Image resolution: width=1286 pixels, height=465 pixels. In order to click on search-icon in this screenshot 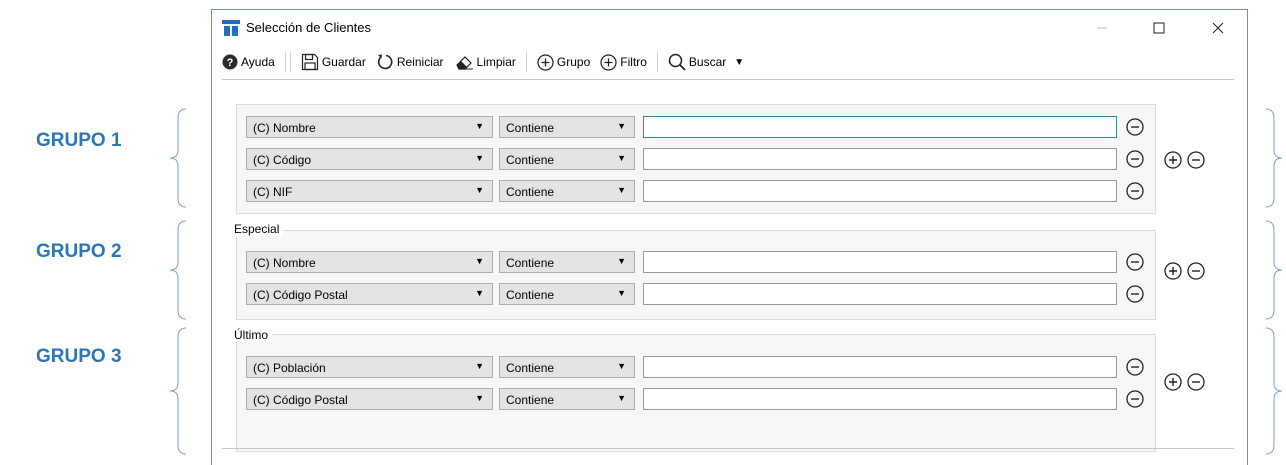, I will do `click(677, 62)`.